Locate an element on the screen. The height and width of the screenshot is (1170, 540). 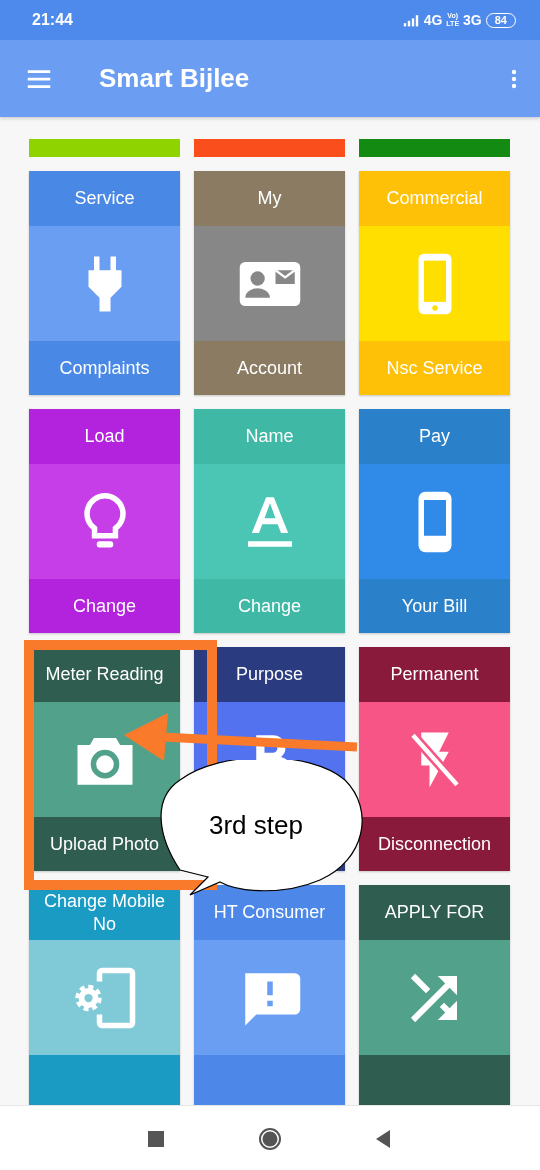
home-icon is located at coordinates (270, 1138).